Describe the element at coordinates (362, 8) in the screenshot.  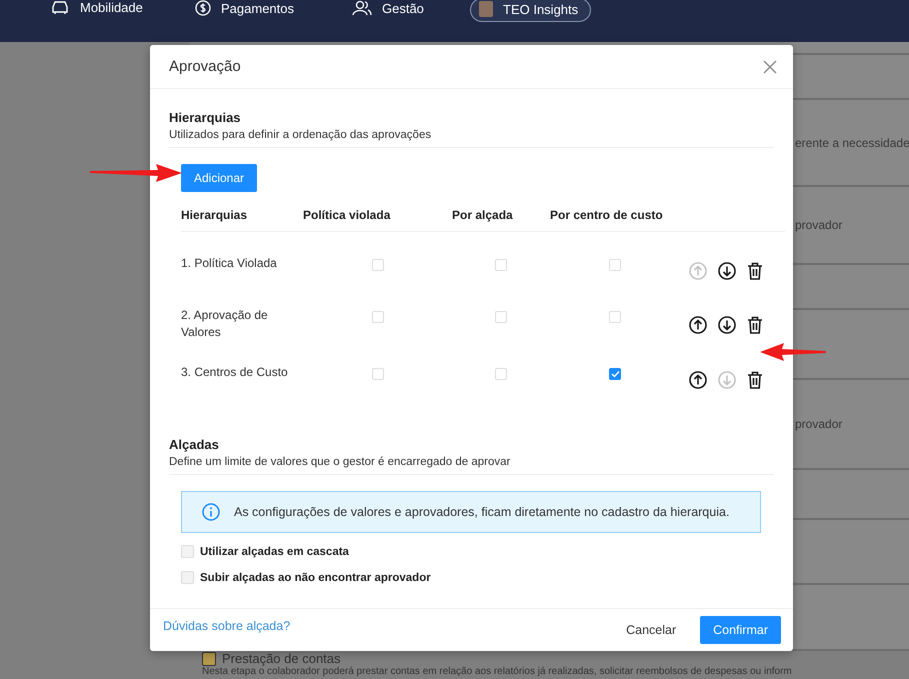
I see `people-icon` at that location.